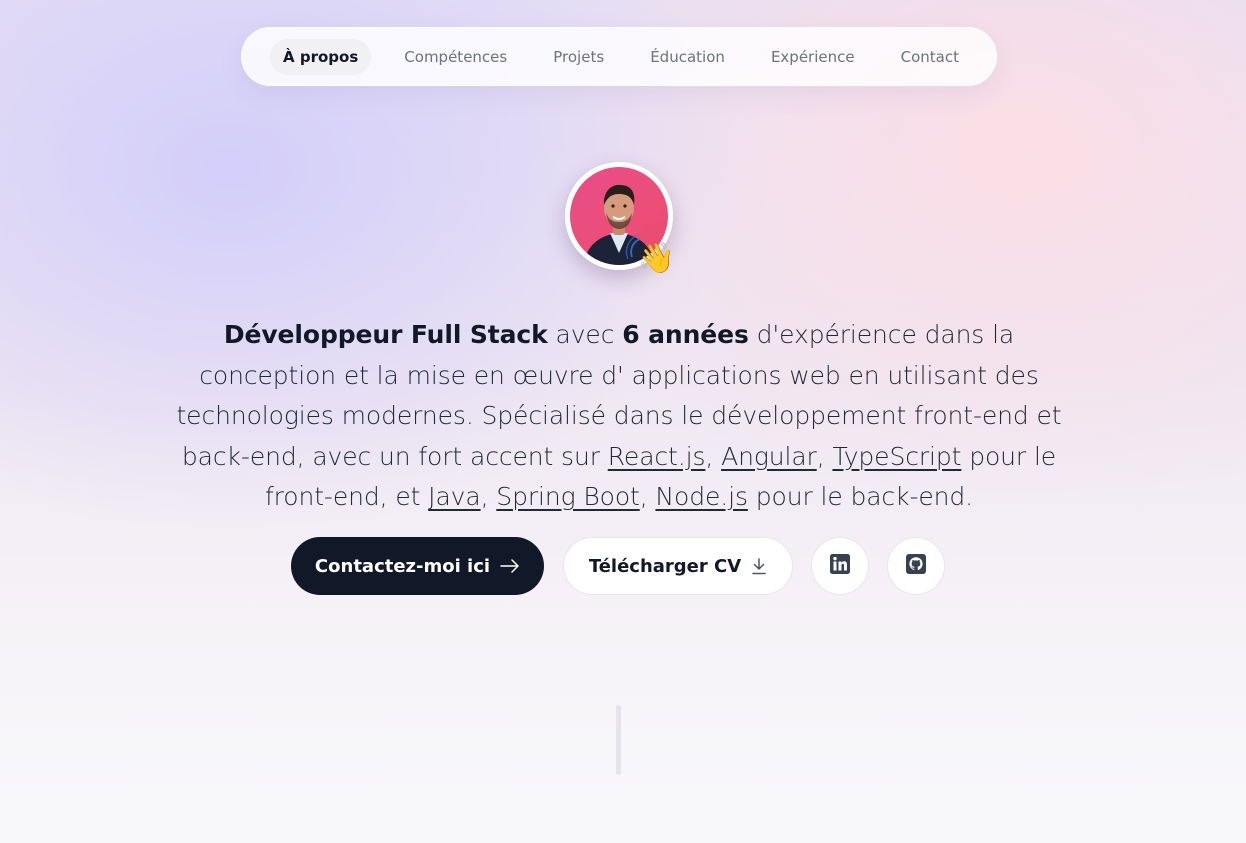 The height and width of the screenshot is (843, 1246). I want to click on bio-text: avec, so click(585, 334).